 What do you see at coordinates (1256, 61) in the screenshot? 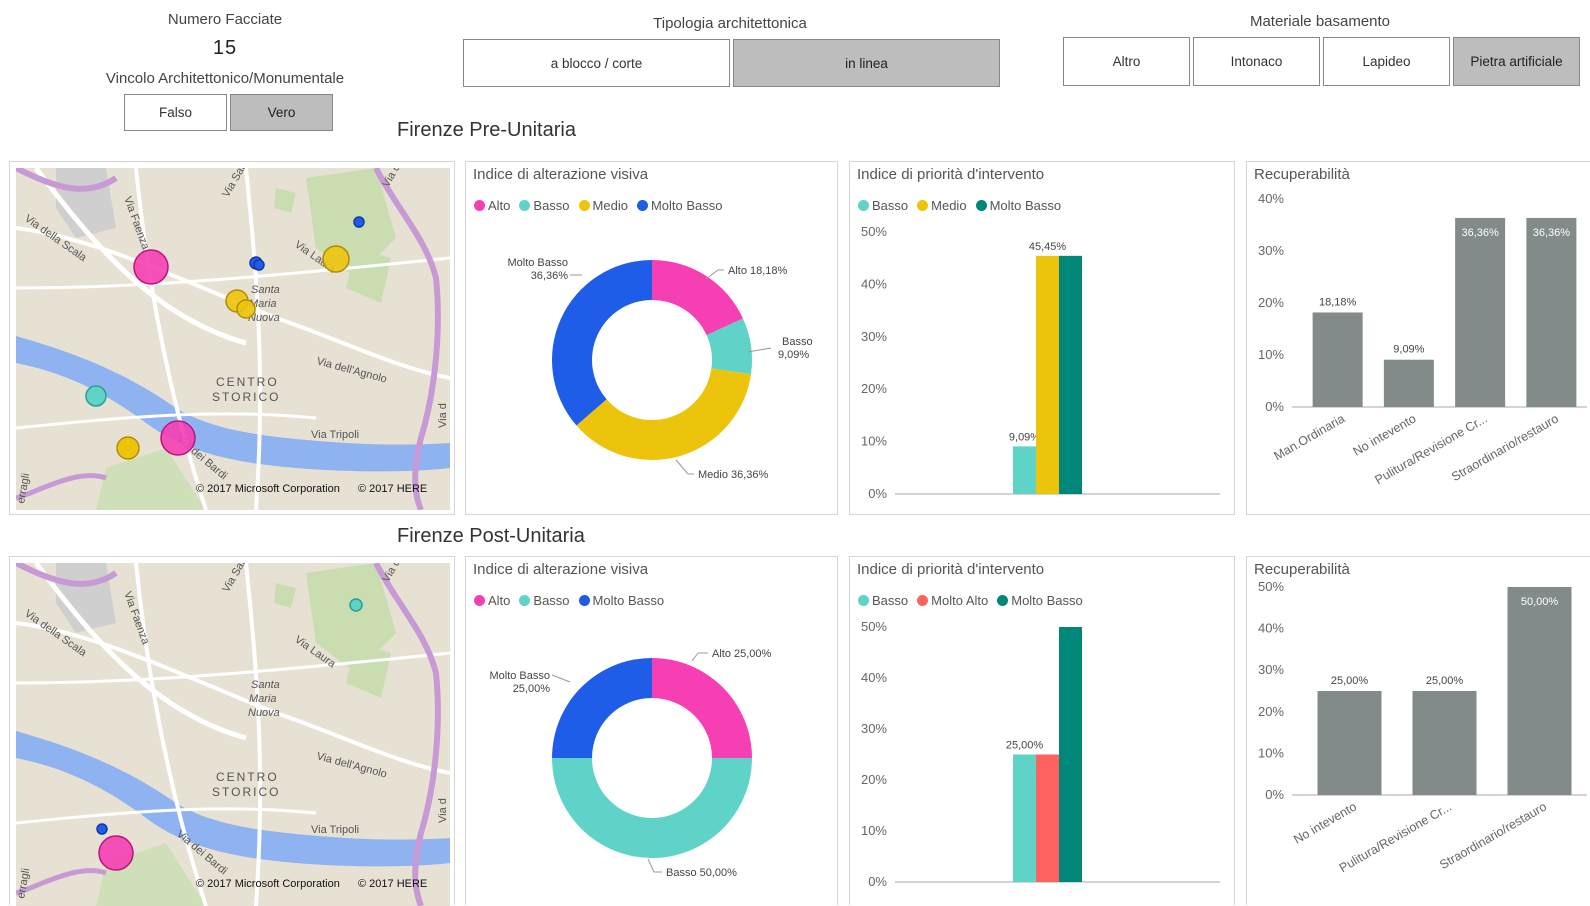
I see `materiale-intonaco-button: Intonaco` at bounding box center [1256, 61].